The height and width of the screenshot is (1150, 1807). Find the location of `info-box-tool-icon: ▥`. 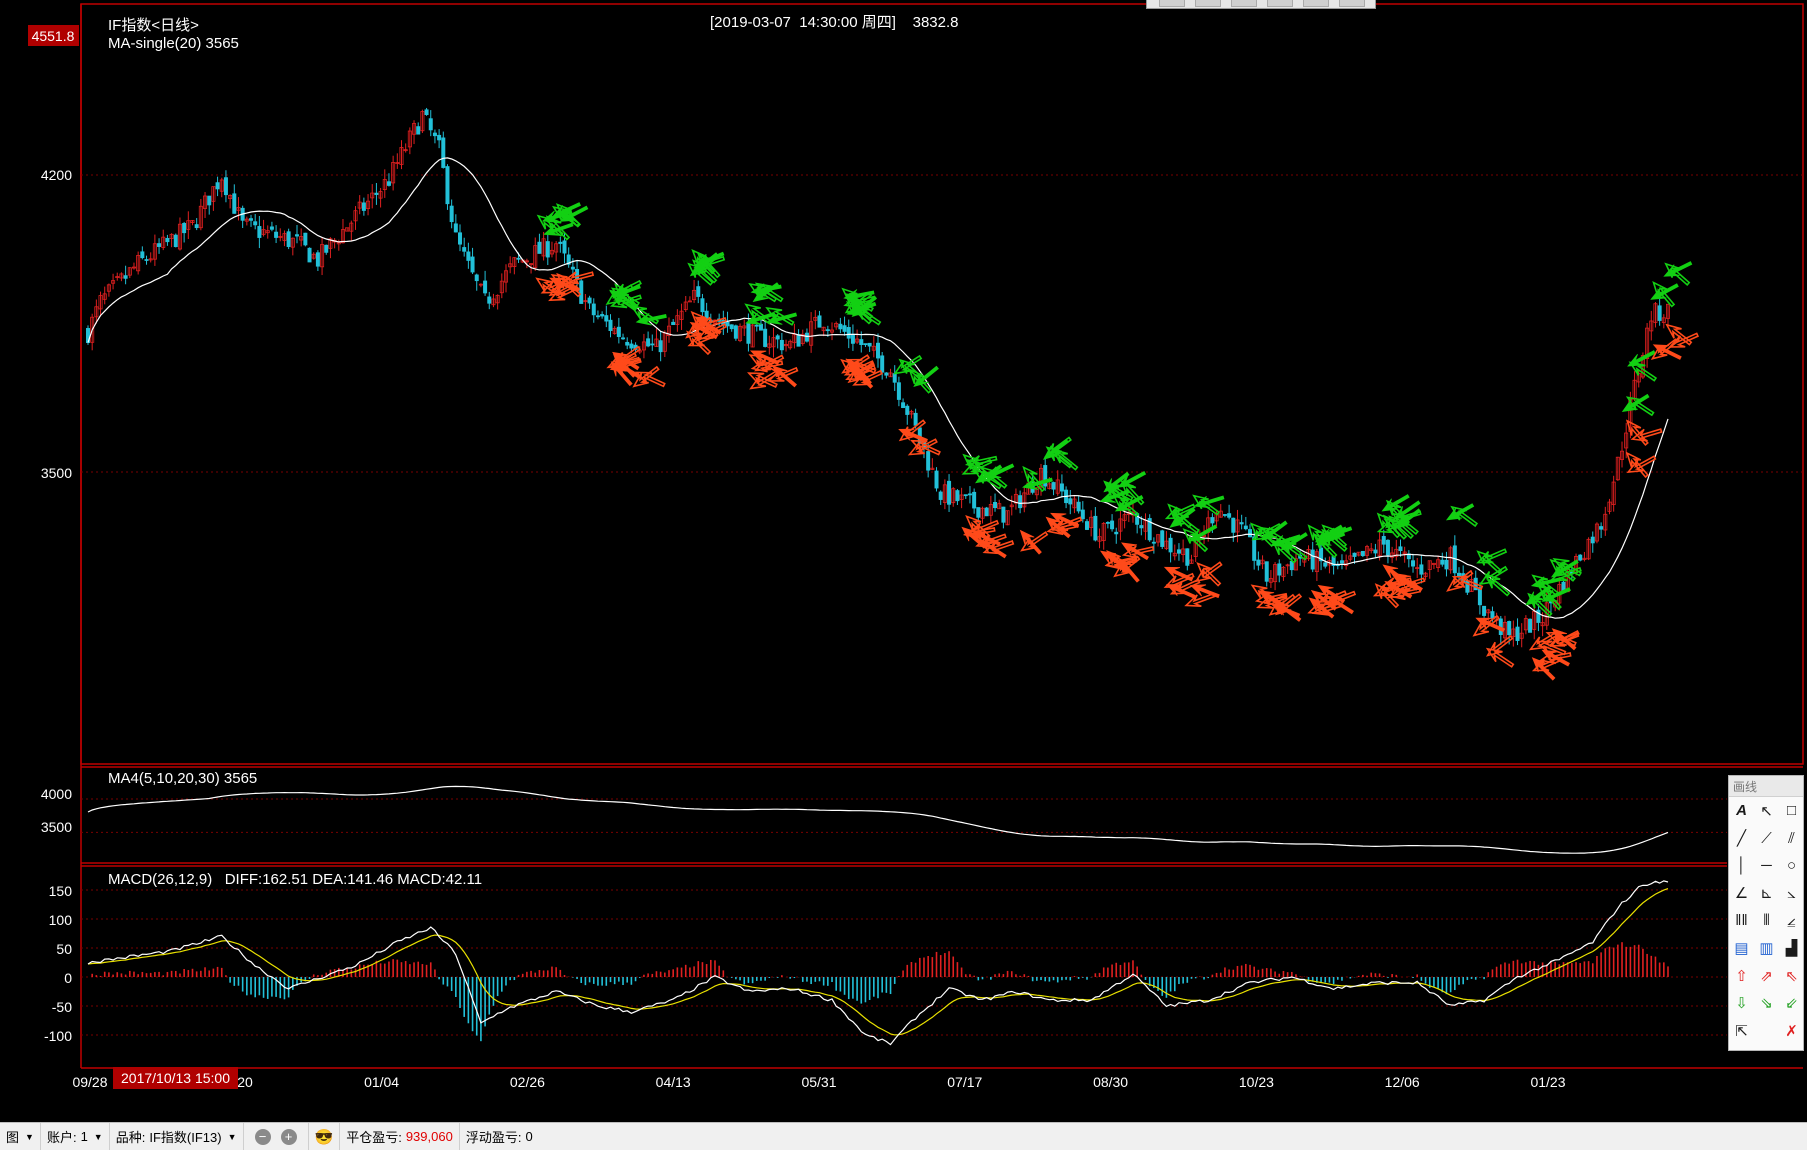

info-box-tool-icon: ▥ is located at coordinates (1766, 949).